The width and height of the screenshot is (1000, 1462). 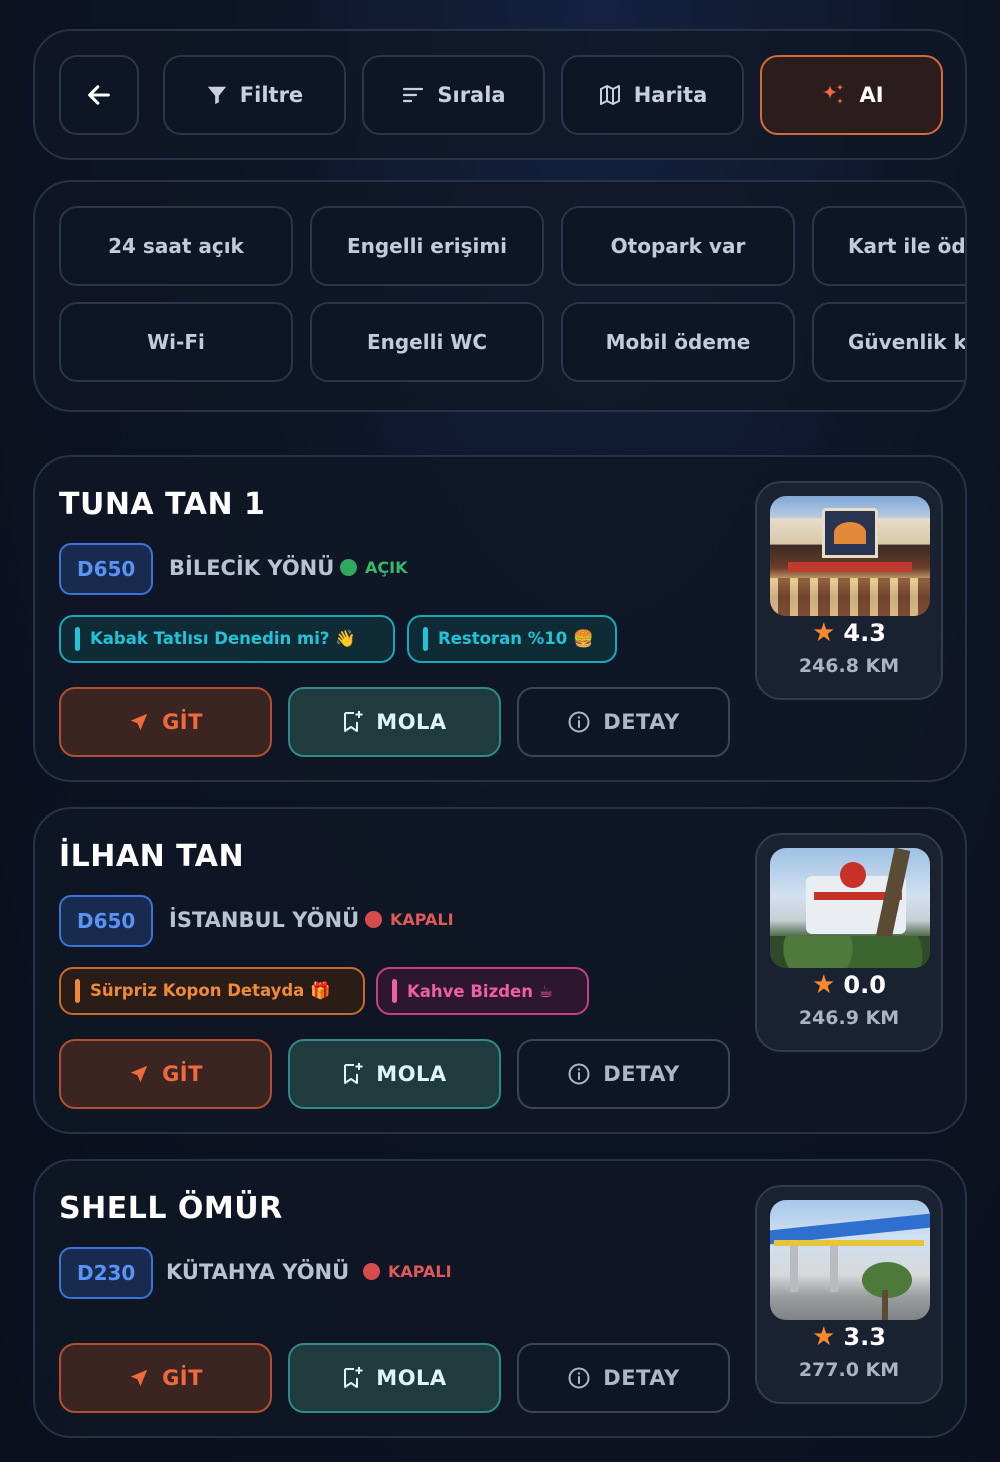 I want to click on filter-button: Filtre, so click(x=254, y=95).